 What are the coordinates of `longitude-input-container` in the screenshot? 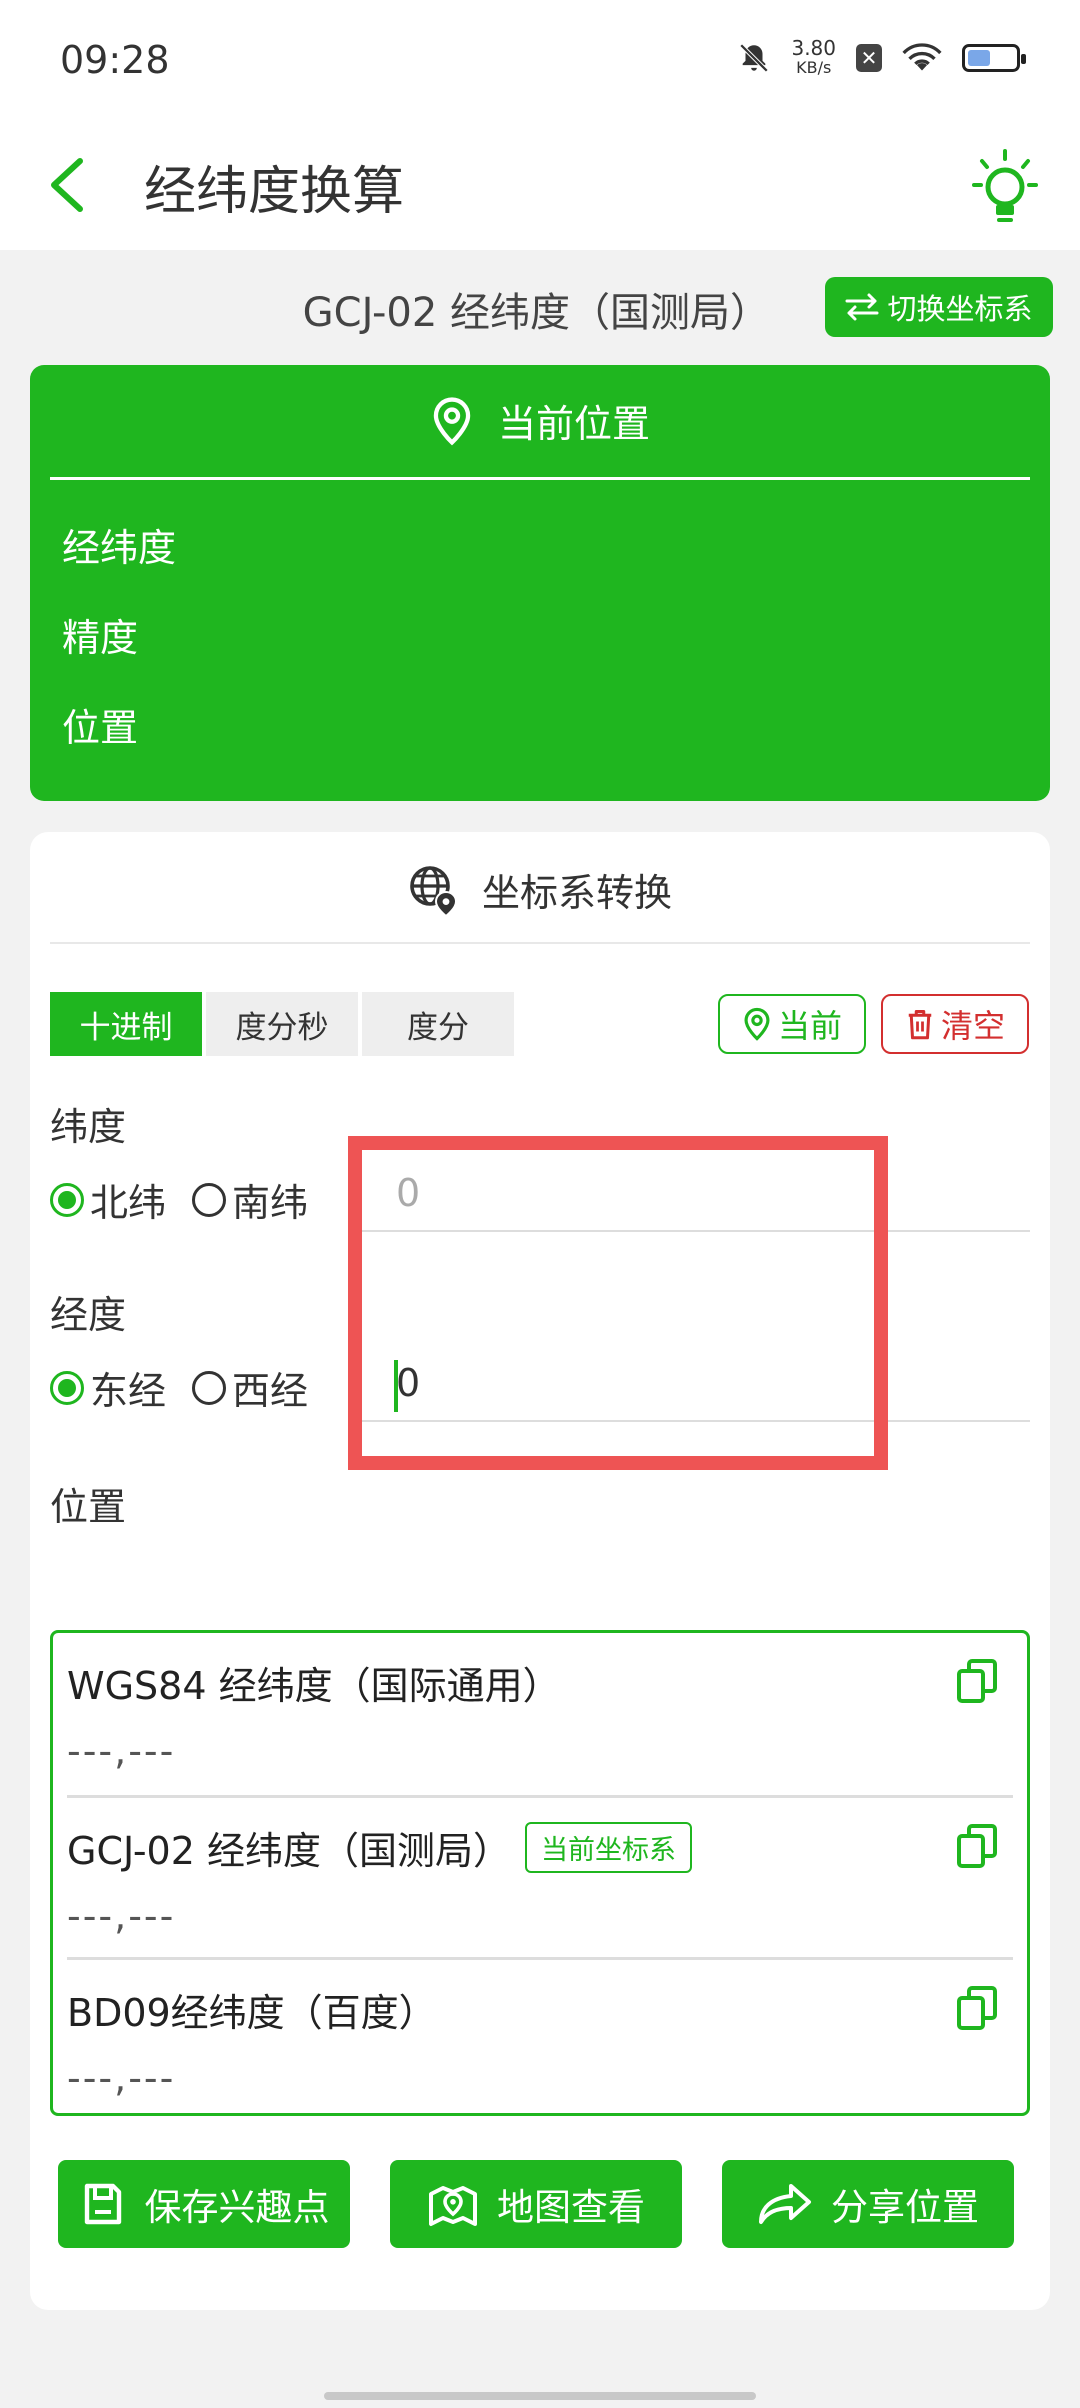 It's located at (694, 1384).